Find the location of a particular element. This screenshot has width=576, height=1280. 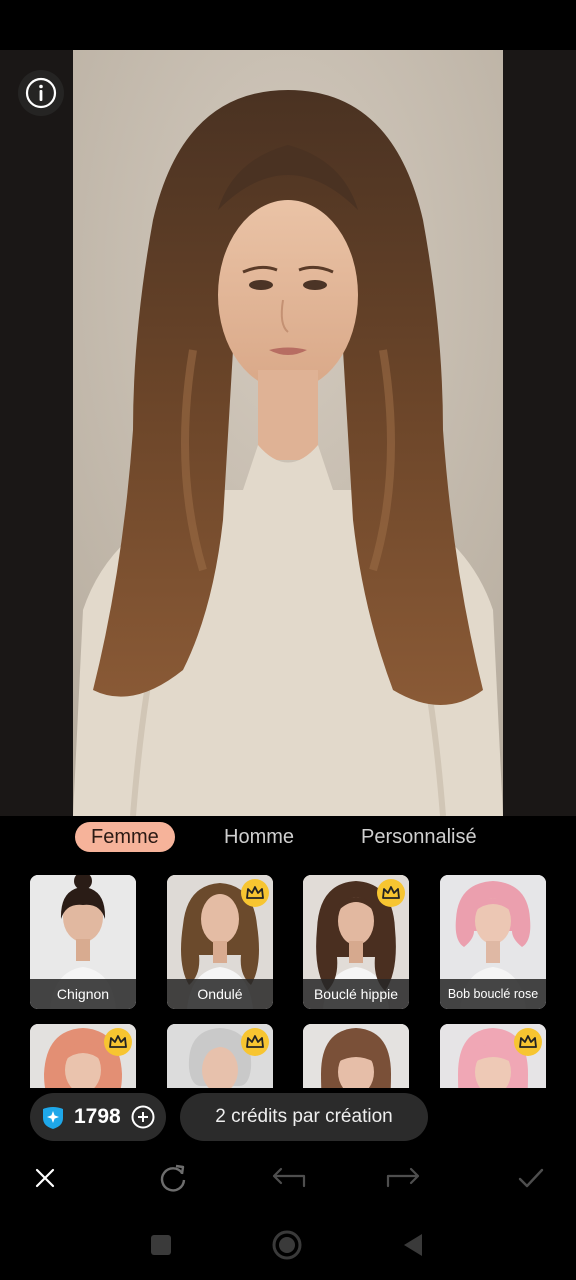

style-card-boucle-hippie: Bouclé hippie is located at coordinates (356, 942).